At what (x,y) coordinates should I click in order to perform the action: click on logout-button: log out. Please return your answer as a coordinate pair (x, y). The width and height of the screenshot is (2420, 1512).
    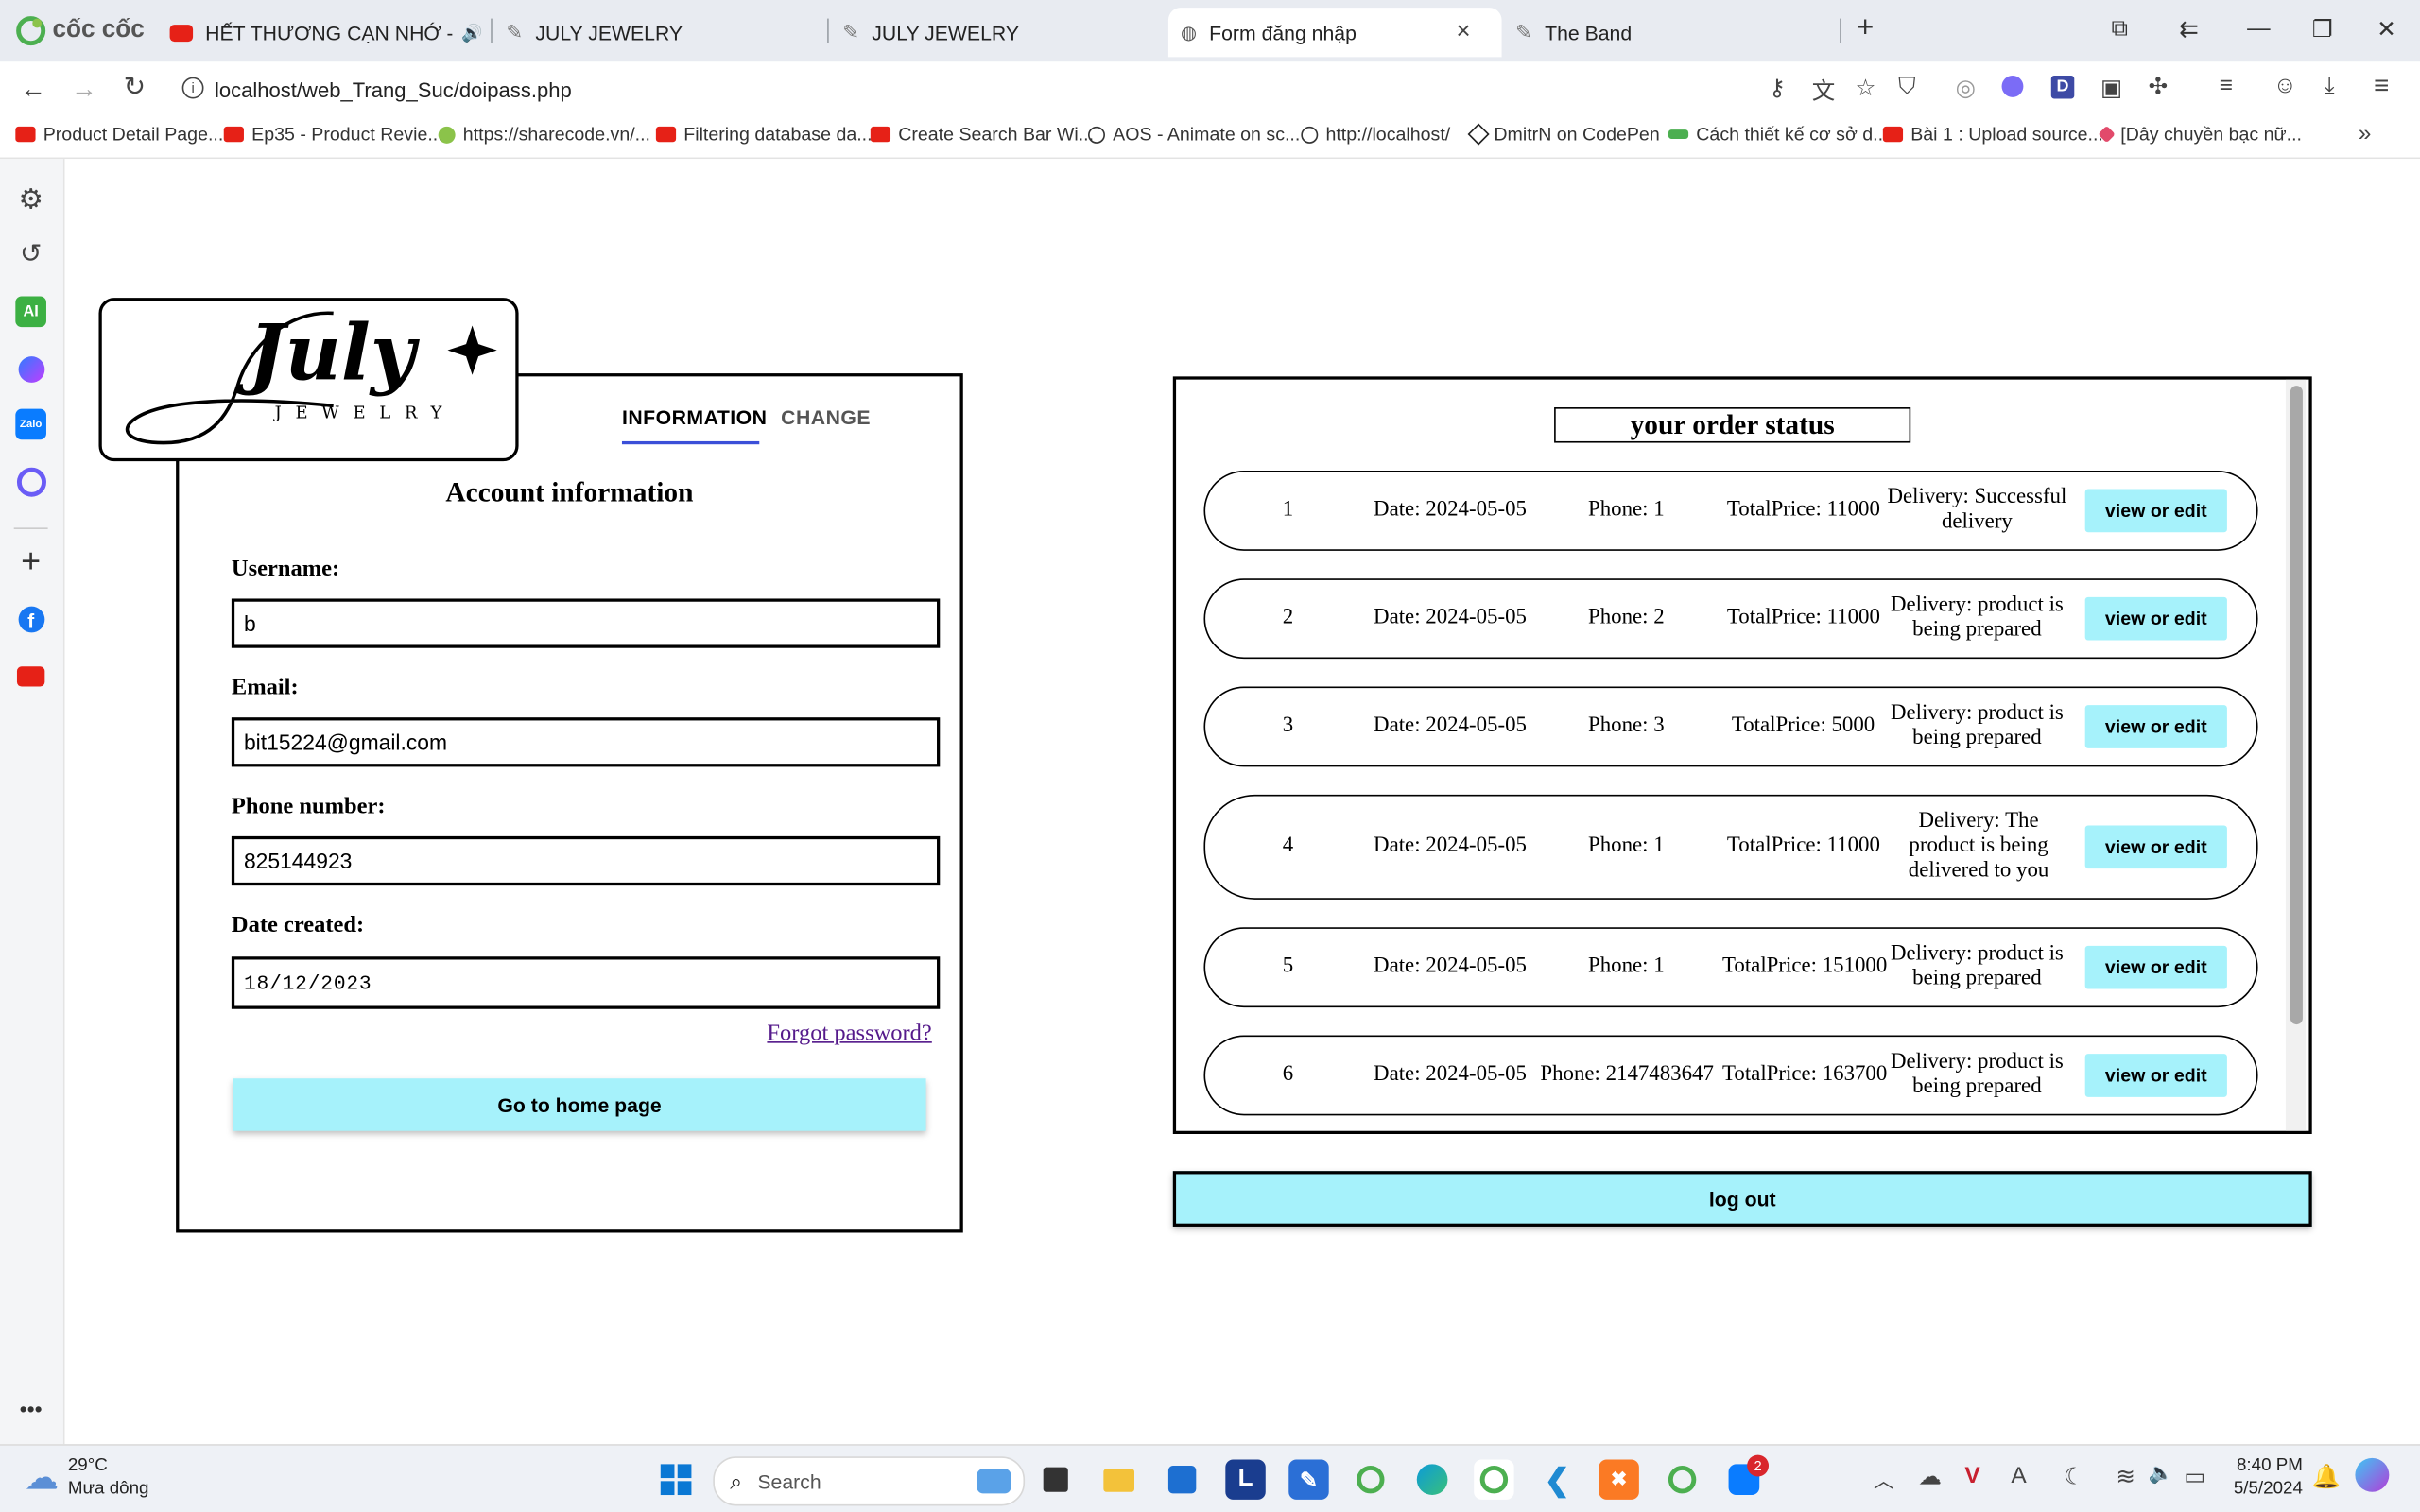
    Looking at the image, I should click on (1742, 1199).